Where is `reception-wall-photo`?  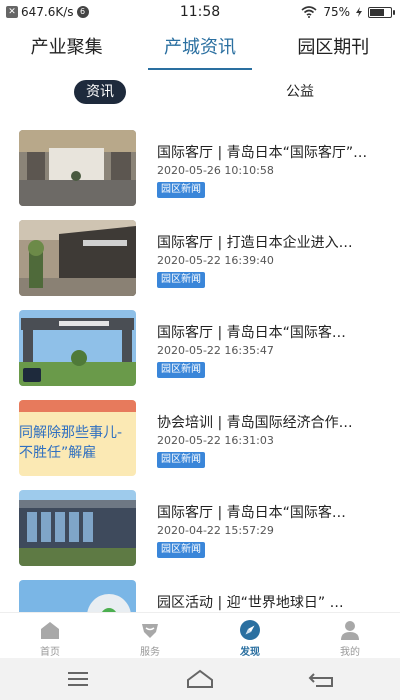
reception-wall-photo is located at coordinates (77, 258).